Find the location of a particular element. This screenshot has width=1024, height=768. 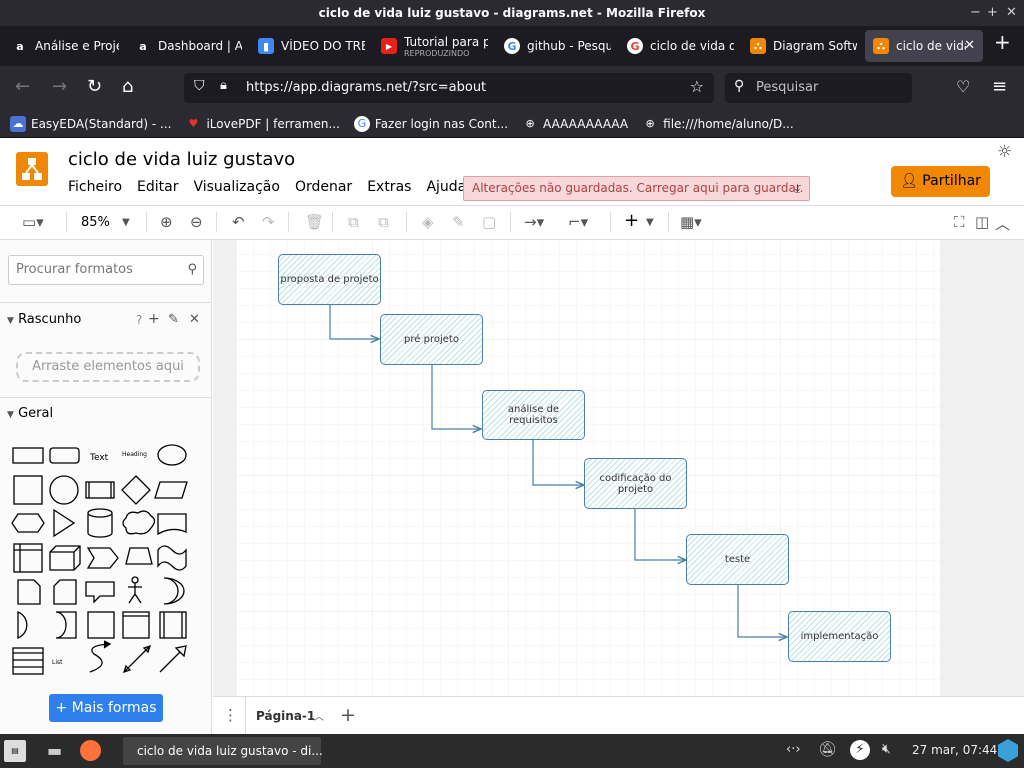

diagram-node: proposta de projeto is located at coordinates (329, 279).